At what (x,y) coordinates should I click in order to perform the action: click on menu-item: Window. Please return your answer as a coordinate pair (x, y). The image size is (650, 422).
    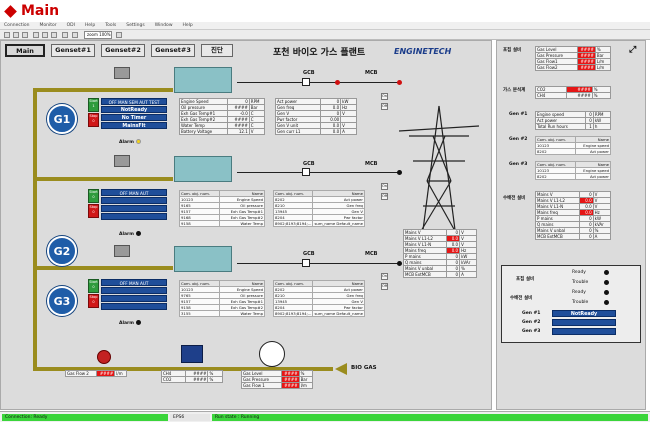
    Looking at the image, I should click on (164, 25).